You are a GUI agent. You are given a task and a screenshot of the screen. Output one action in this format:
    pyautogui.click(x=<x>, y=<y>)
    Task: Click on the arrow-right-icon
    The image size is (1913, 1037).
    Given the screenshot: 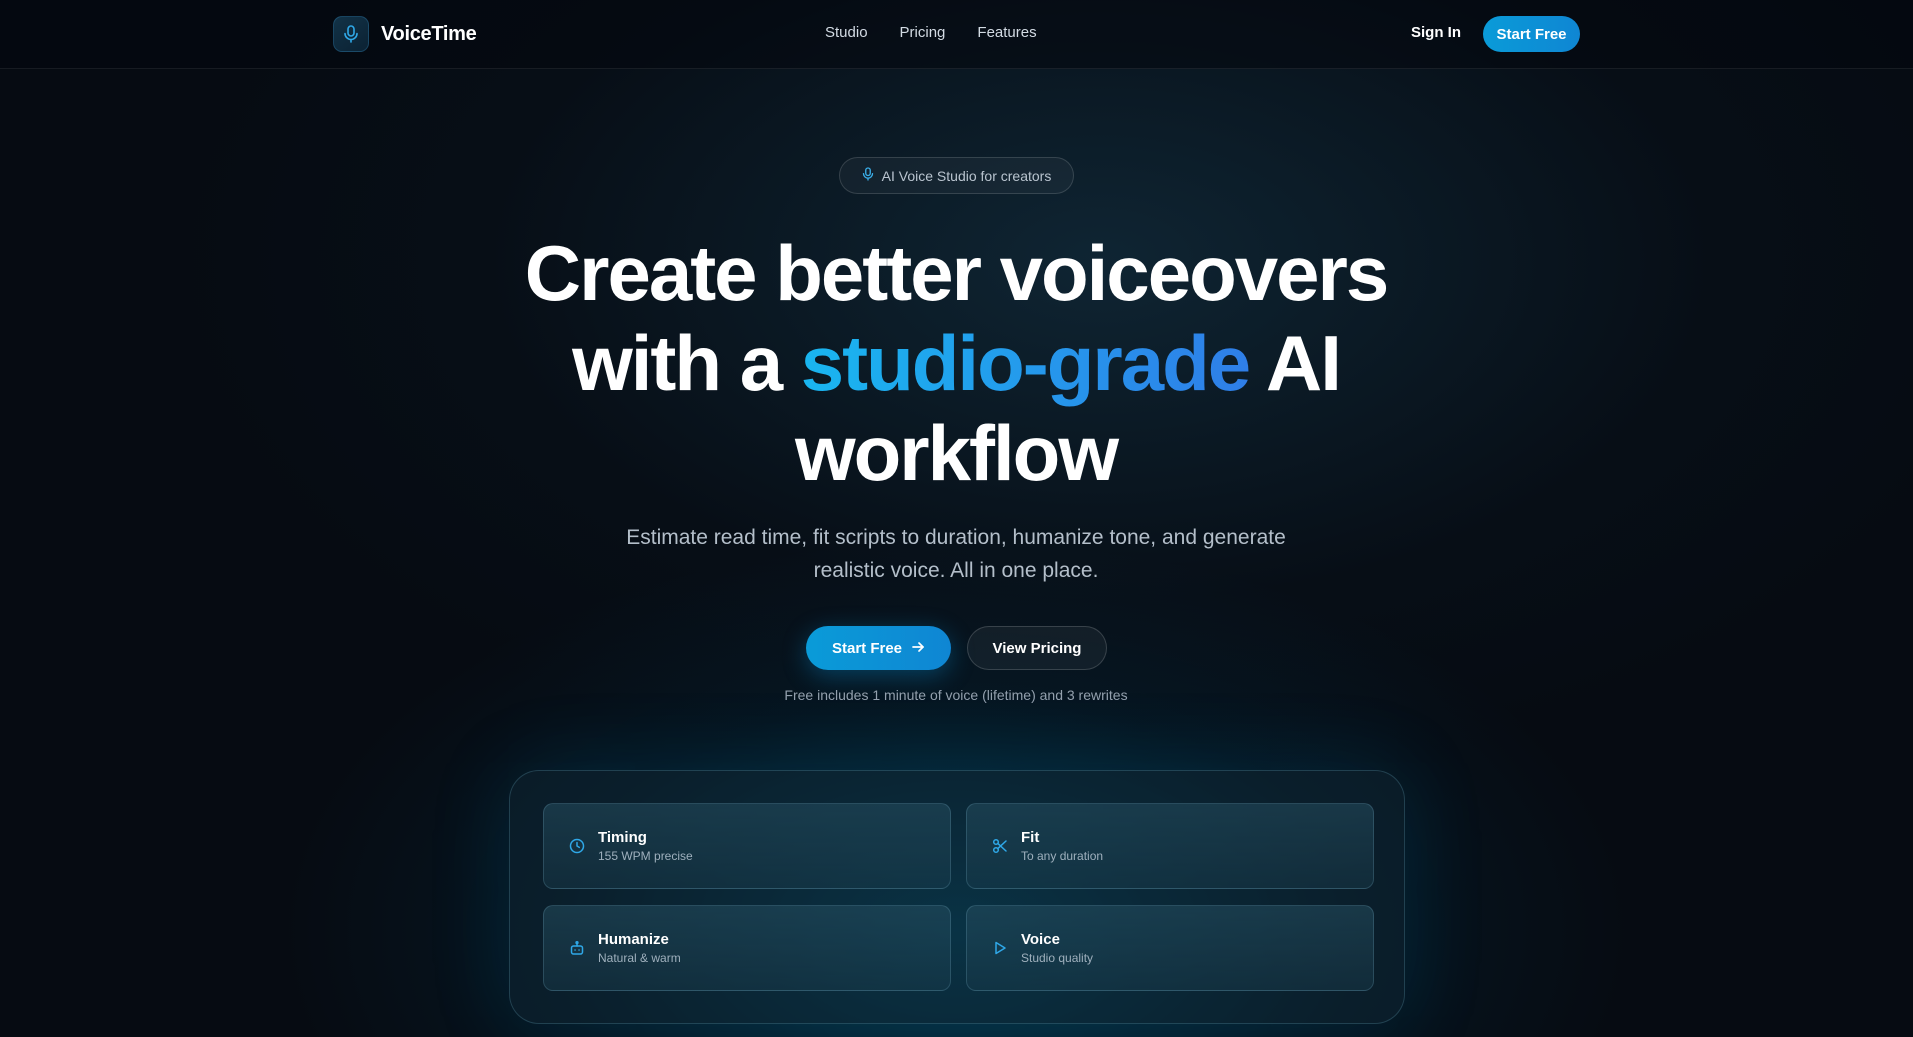 What is the action you would take?
    pyautogui.click(x=918, y=648)
    